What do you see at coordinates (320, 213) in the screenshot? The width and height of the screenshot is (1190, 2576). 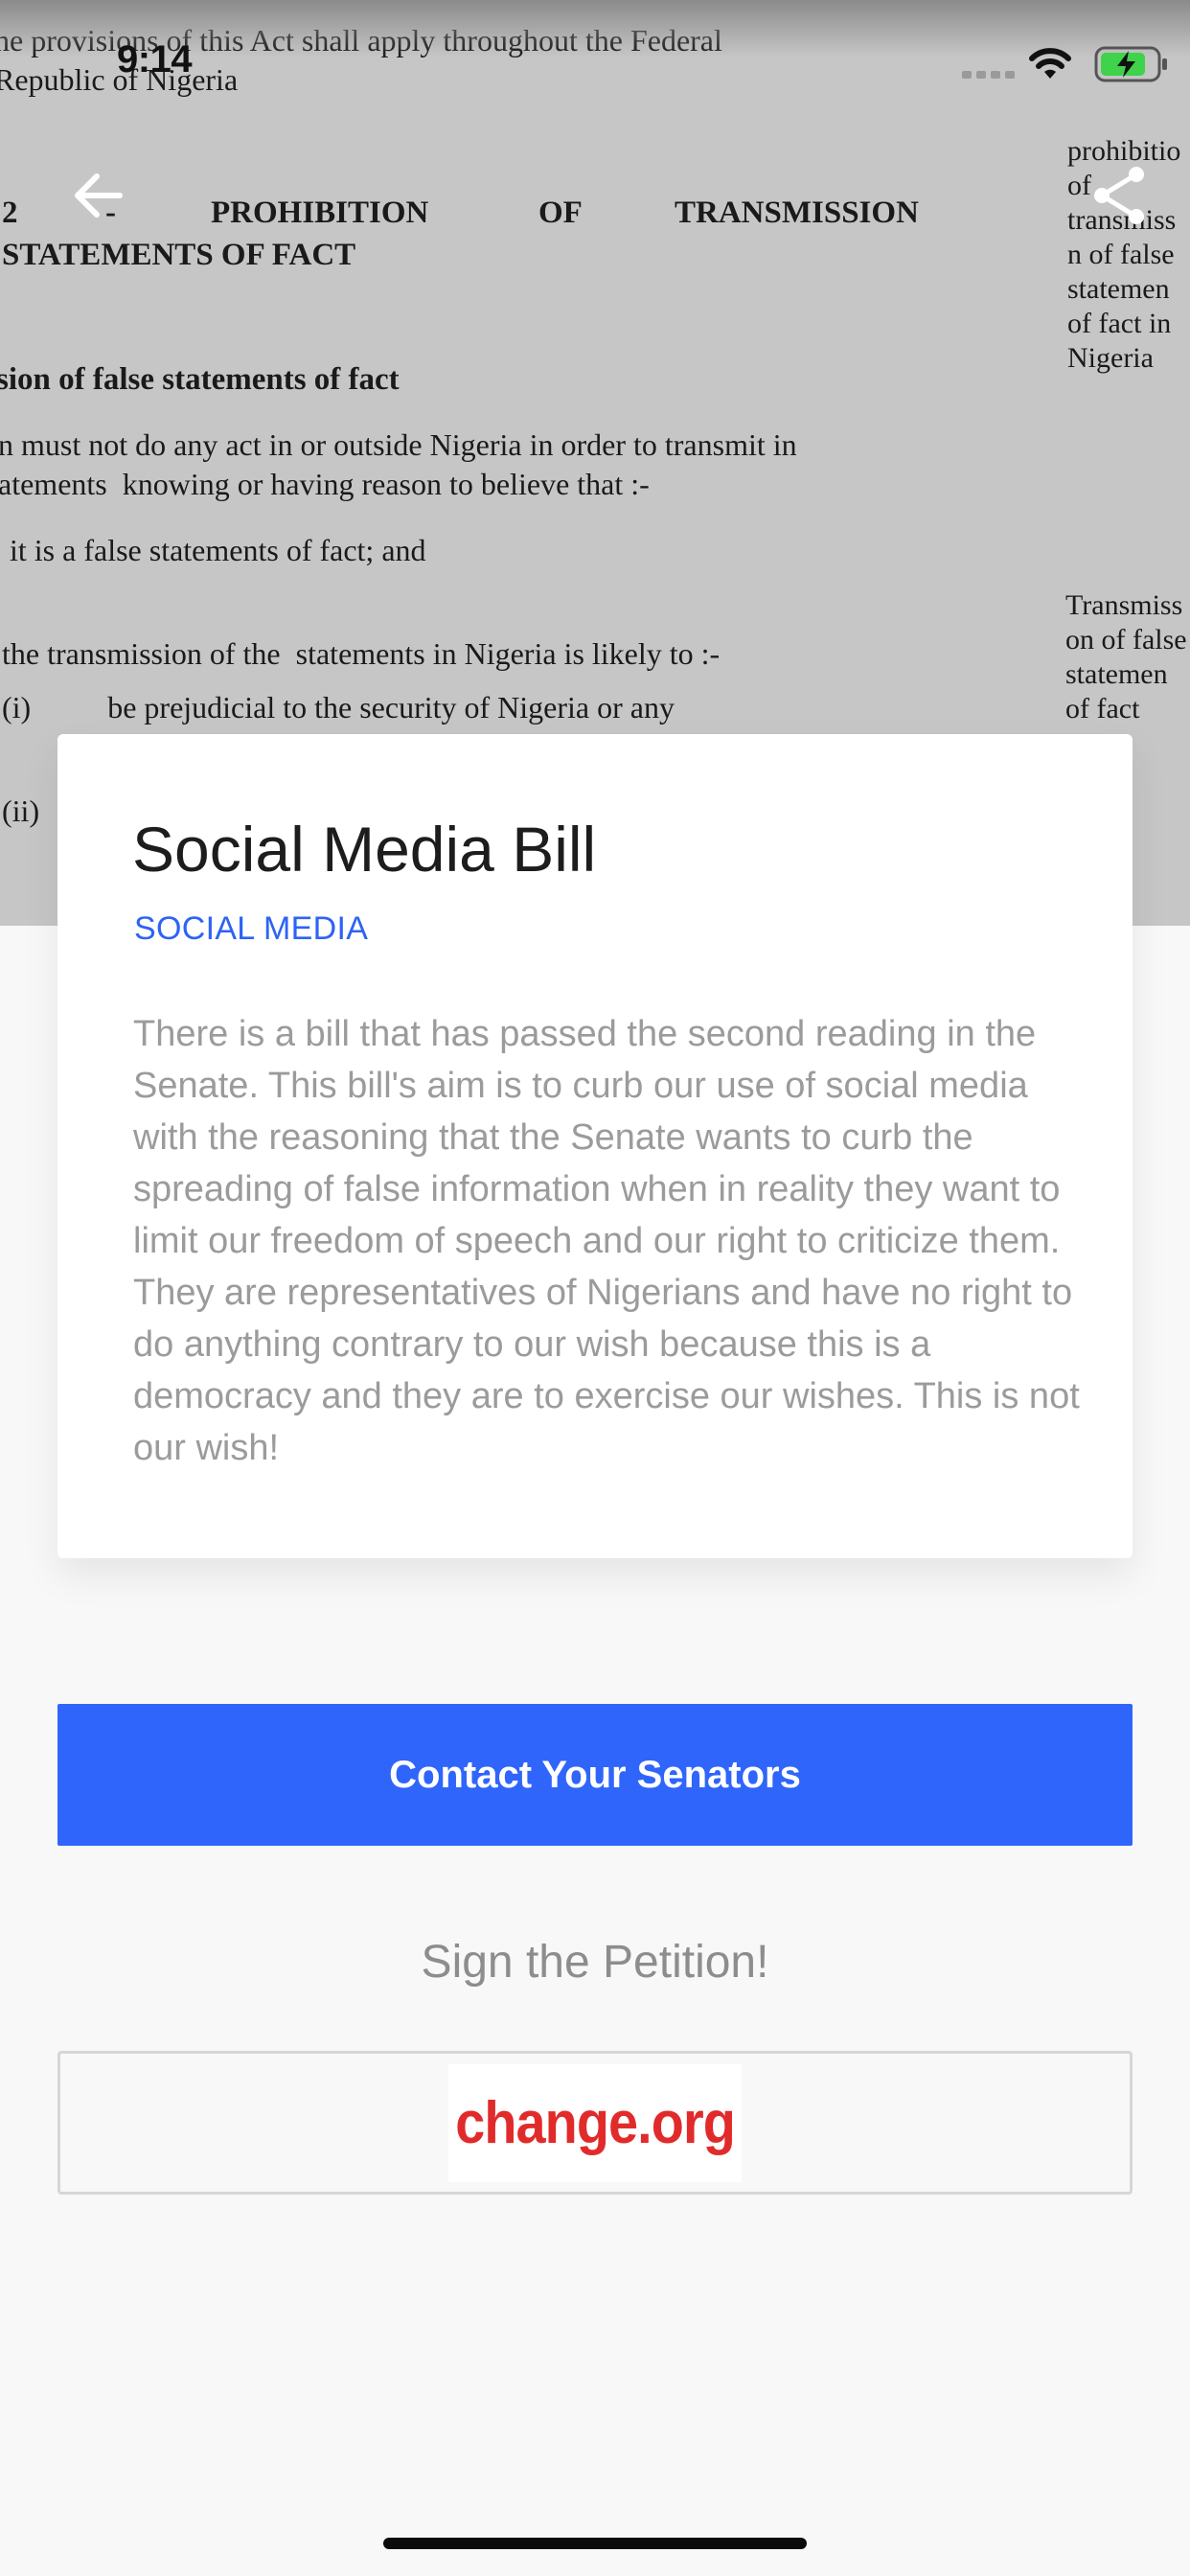 I see `document-heading-word-1: PROHIBITION` at bounding box center [320, 213].